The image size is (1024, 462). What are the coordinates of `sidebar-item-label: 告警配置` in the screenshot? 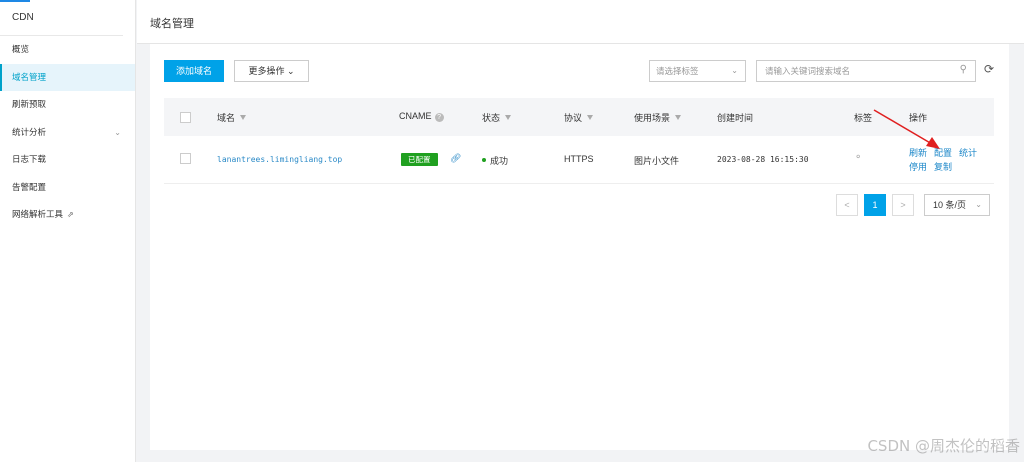 It's located at (29, 186).